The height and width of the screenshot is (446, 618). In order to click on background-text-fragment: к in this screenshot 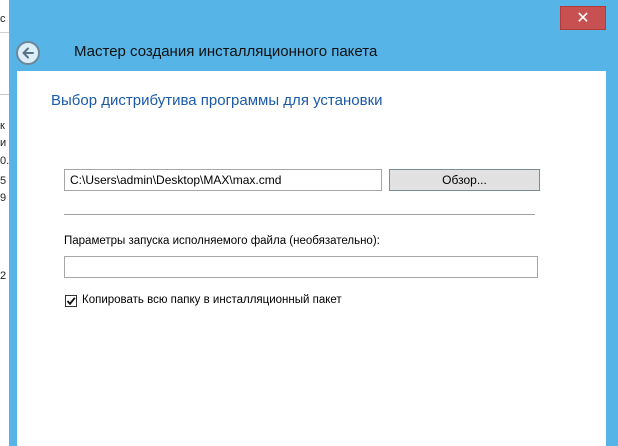, I will do `click(2, 126)`.